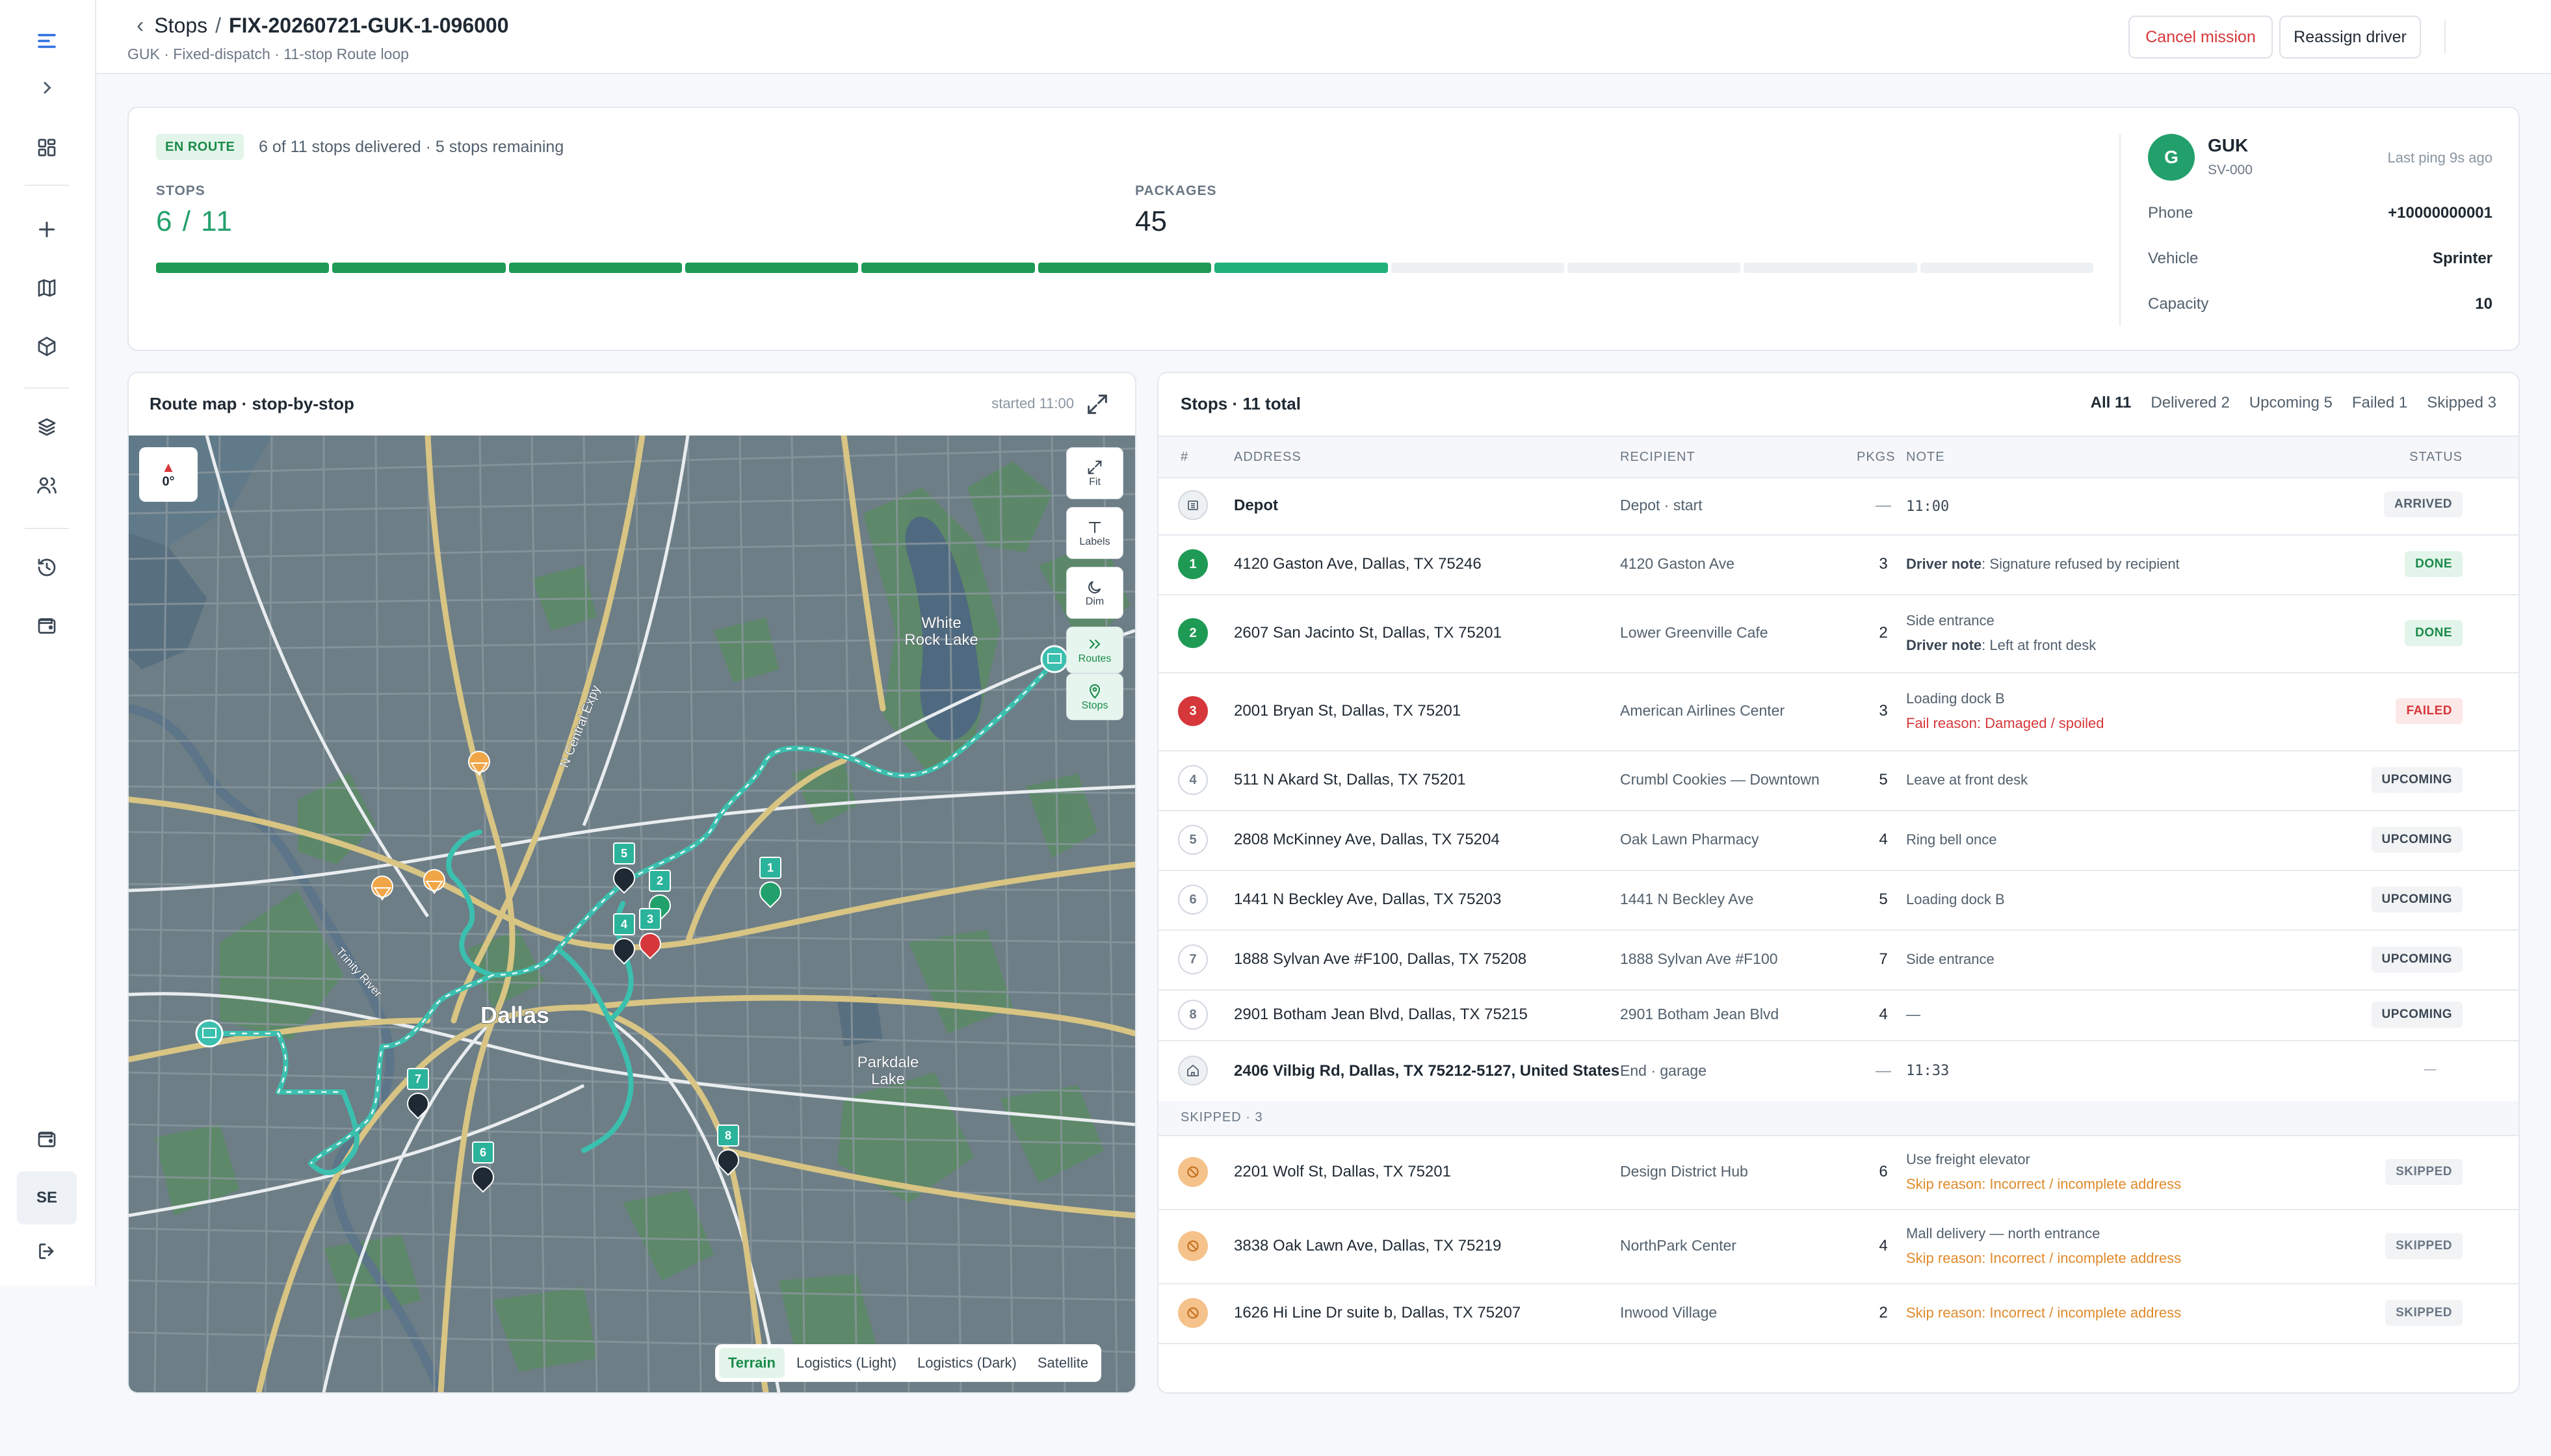  What do you see at coordinates (1097, 404) in the screenshot?
I see `expand-icon` at bounding box center [1097, 404].